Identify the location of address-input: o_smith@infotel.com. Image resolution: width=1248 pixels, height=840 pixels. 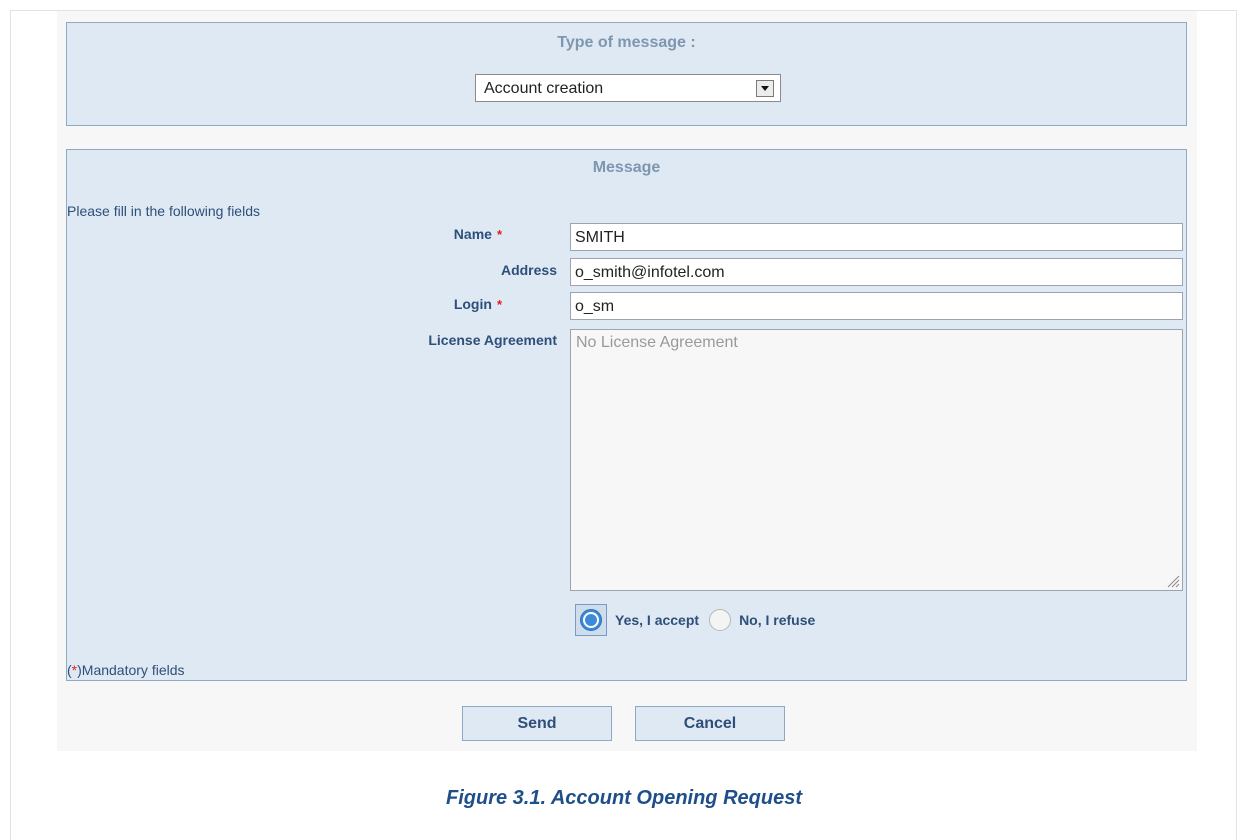
(876, 272).